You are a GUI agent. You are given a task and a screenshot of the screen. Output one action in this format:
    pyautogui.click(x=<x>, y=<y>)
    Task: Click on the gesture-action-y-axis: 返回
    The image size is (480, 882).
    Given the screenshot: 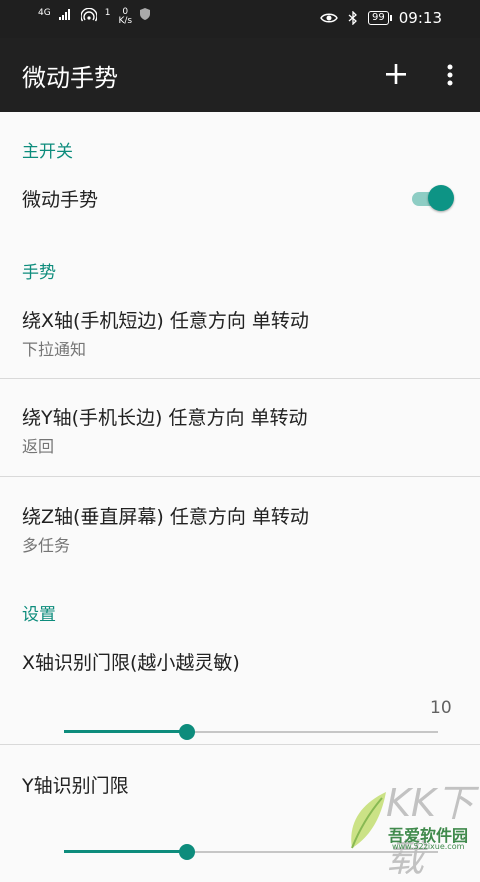 What is the action you would take?
    pyautogui.click(x=38, y=446)
    